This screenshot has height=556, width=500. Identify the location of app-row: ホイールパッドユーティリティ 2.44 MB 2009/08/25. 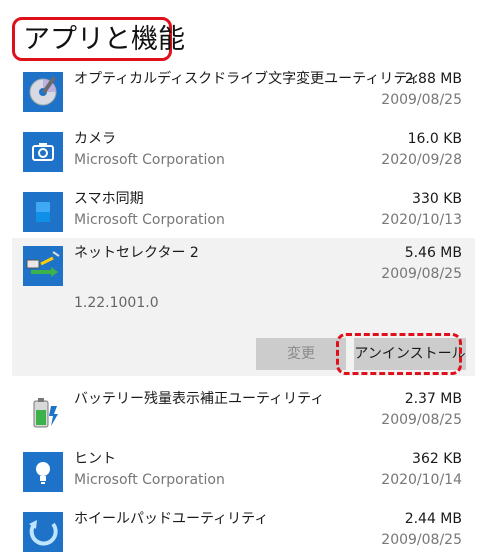
(243, 530).